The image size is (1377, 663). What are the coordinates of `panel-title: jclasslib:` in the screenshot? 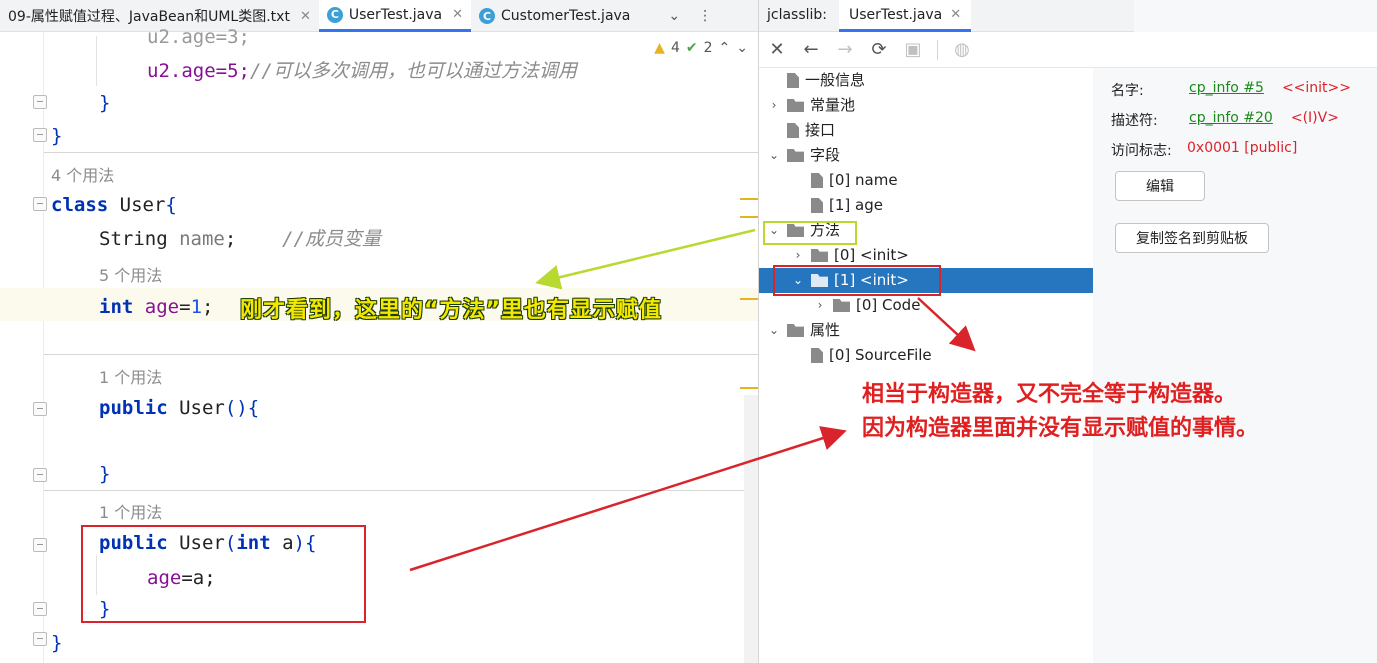 It's located at (797, 15).